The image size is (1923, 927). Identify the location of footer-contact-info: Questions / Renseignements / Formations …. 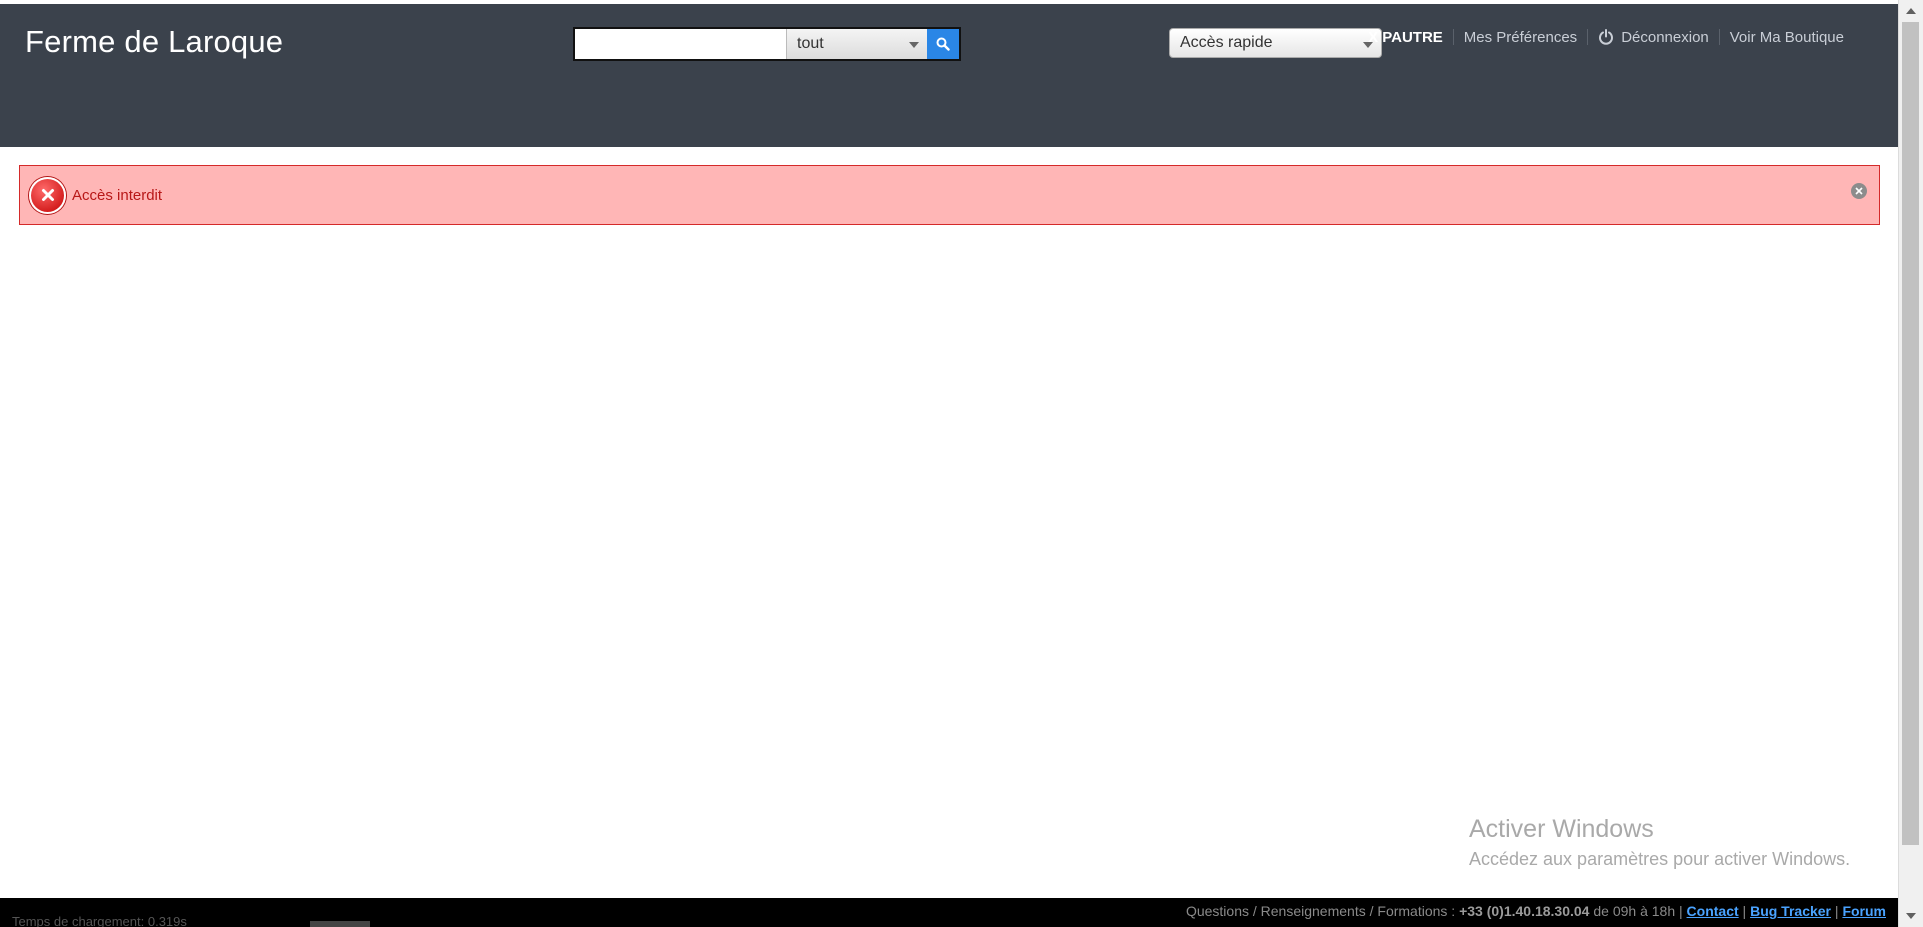
(1536, 911).